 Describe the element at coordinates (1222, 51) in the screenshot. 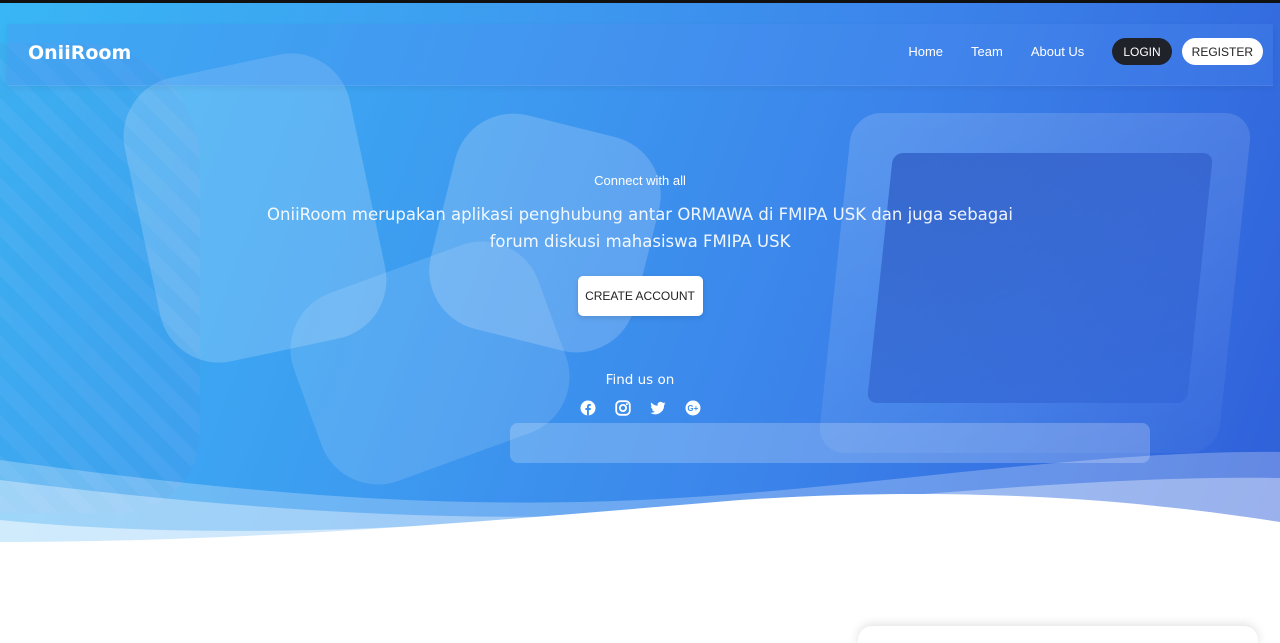

I see `register-button: REGISTER` at that location.